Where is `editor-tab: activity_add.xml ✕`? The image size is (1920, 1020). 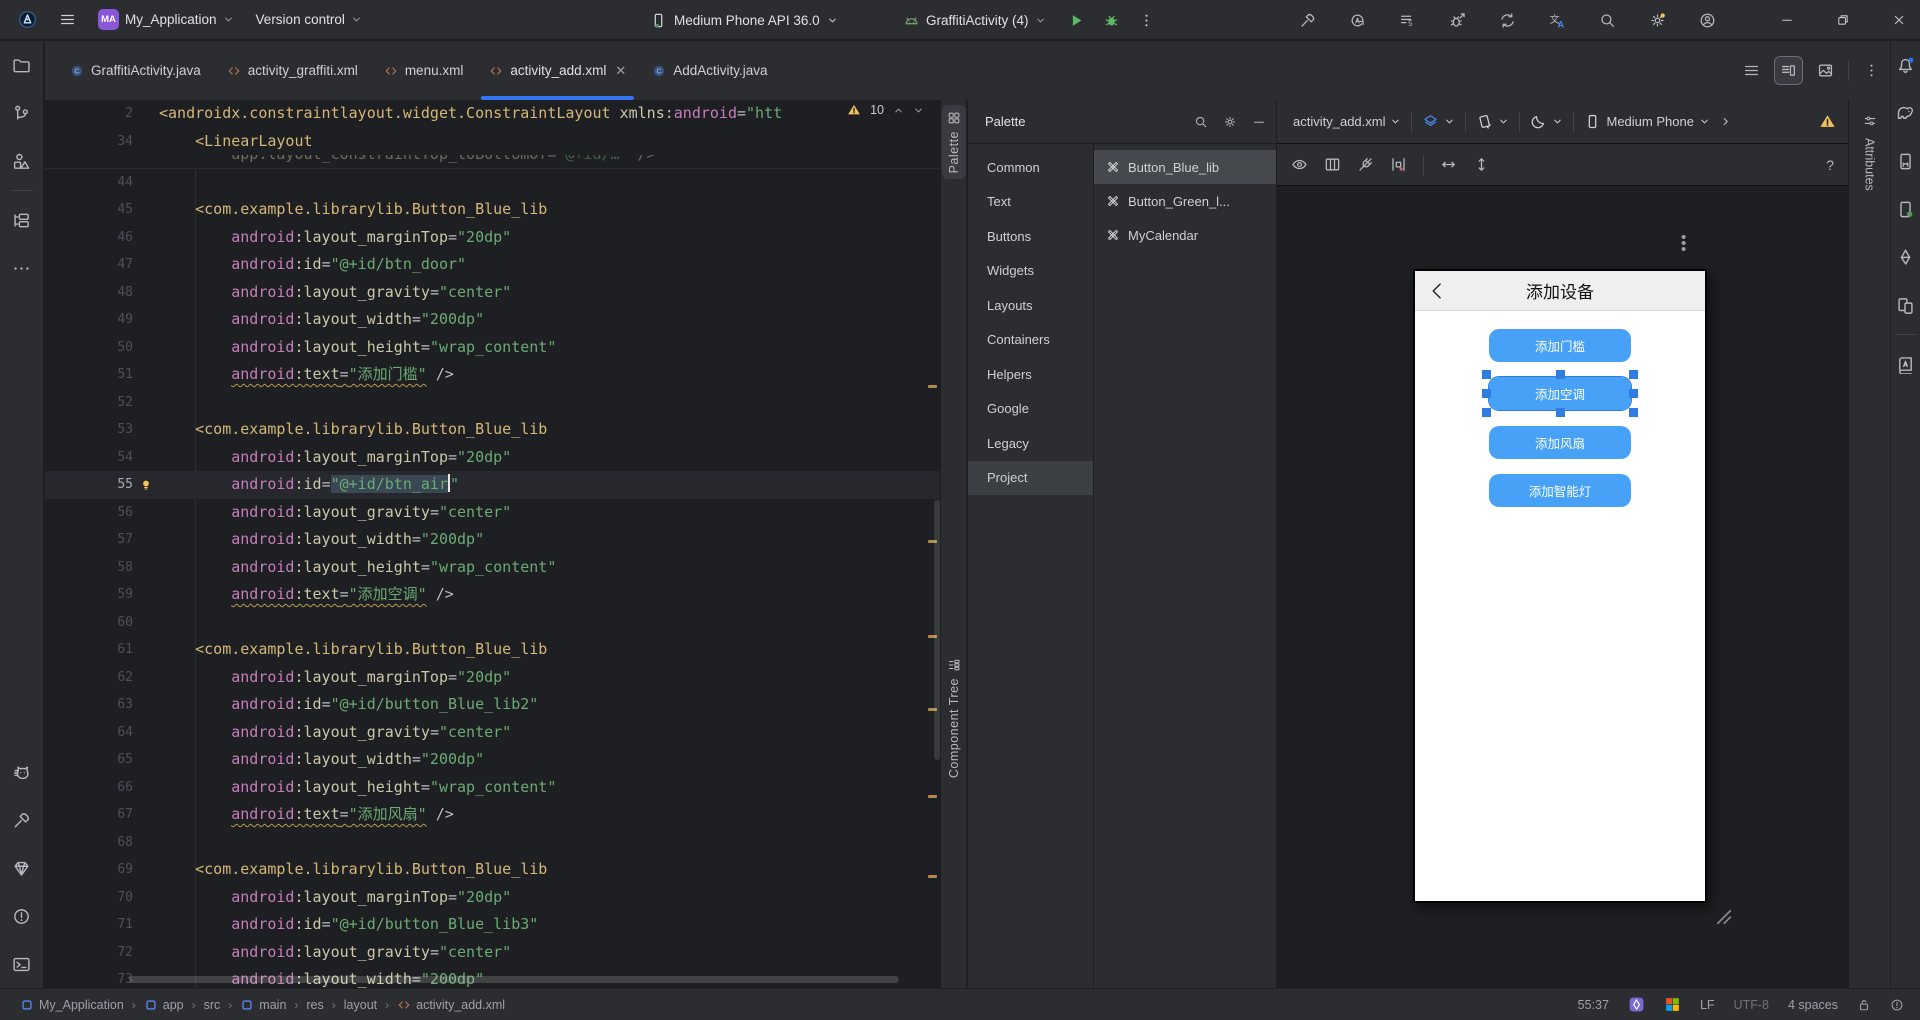 editor-tab: activity_add.xml ✕ is located at coordinates (557, 70).